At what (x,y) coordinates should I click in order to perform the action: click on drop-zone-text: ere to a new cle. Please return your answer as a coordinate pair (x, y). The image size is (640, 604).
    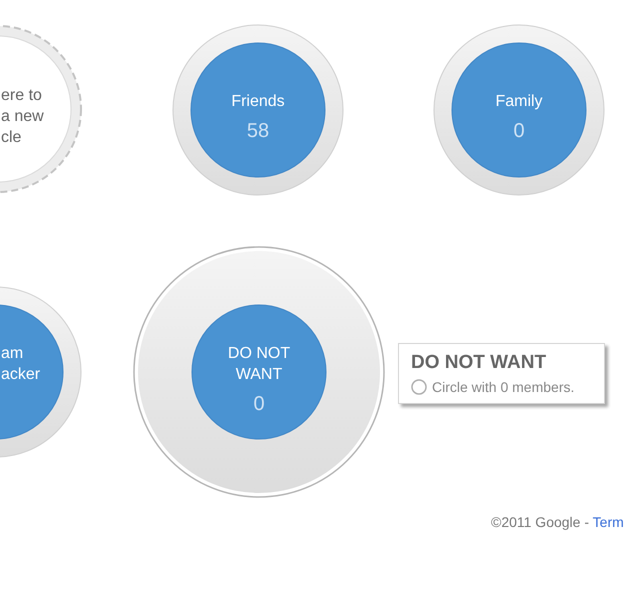
    Looking at the image, I should click on (22, 117).